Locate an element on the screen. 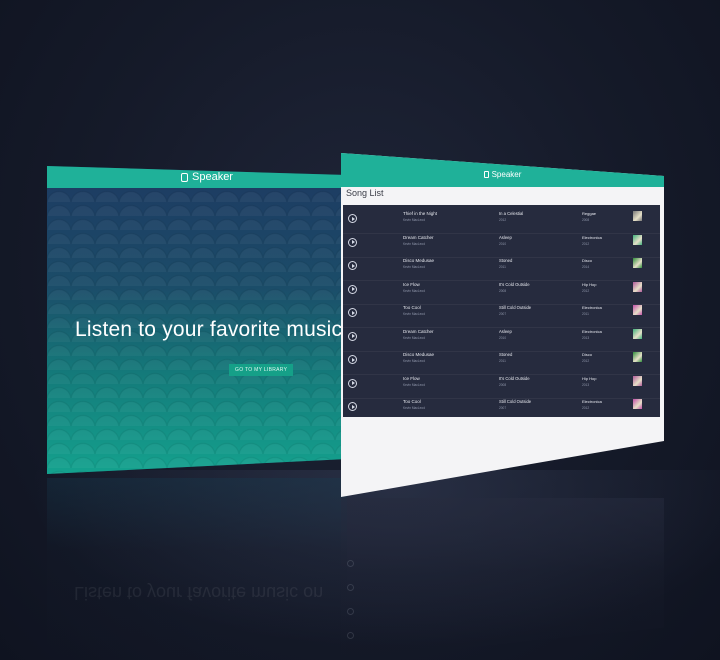  song-title: Thief in the Night is located at coordinates (420, 213).